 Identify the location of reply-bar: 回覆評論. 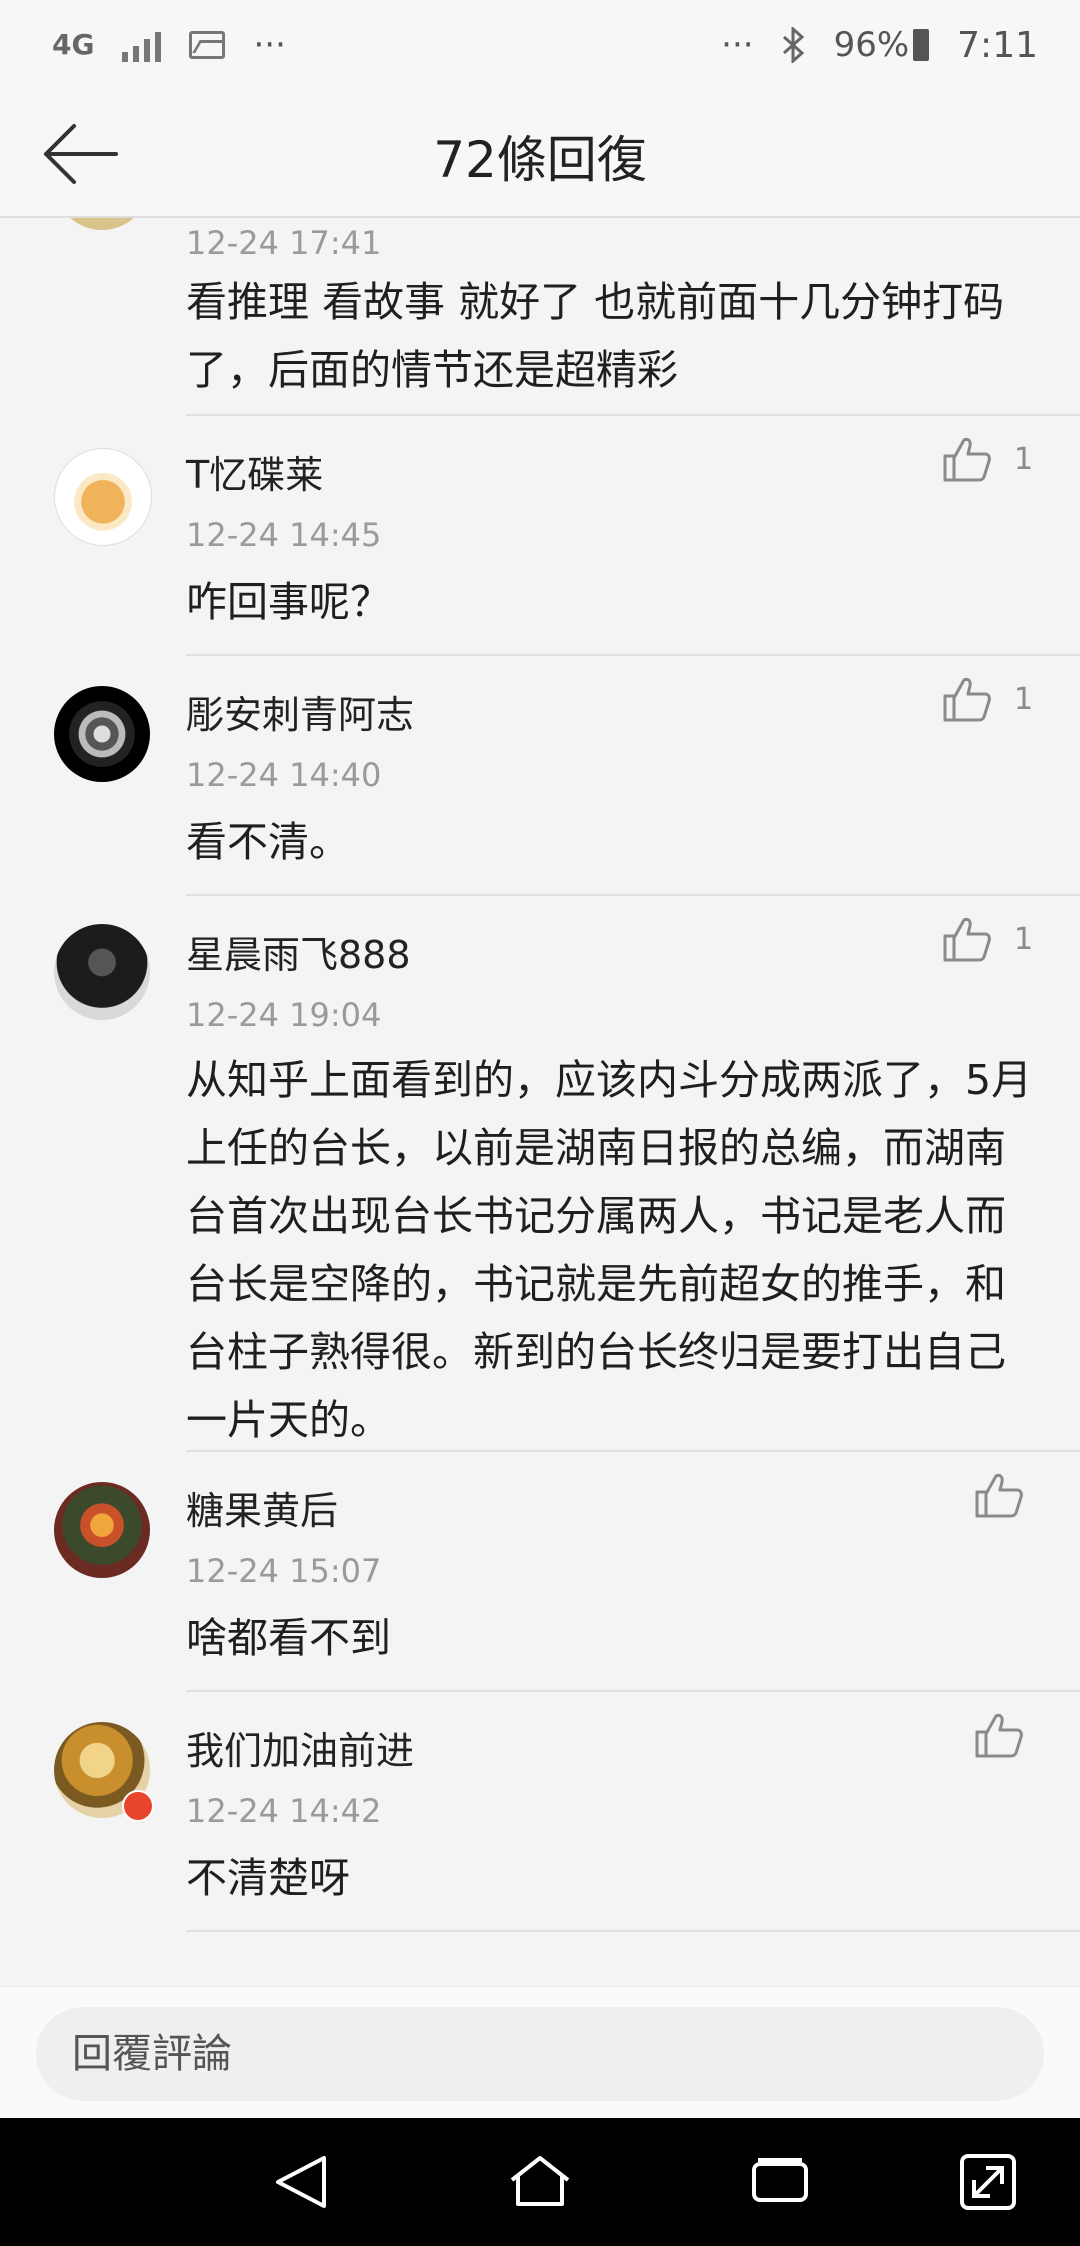
(540, 2052).